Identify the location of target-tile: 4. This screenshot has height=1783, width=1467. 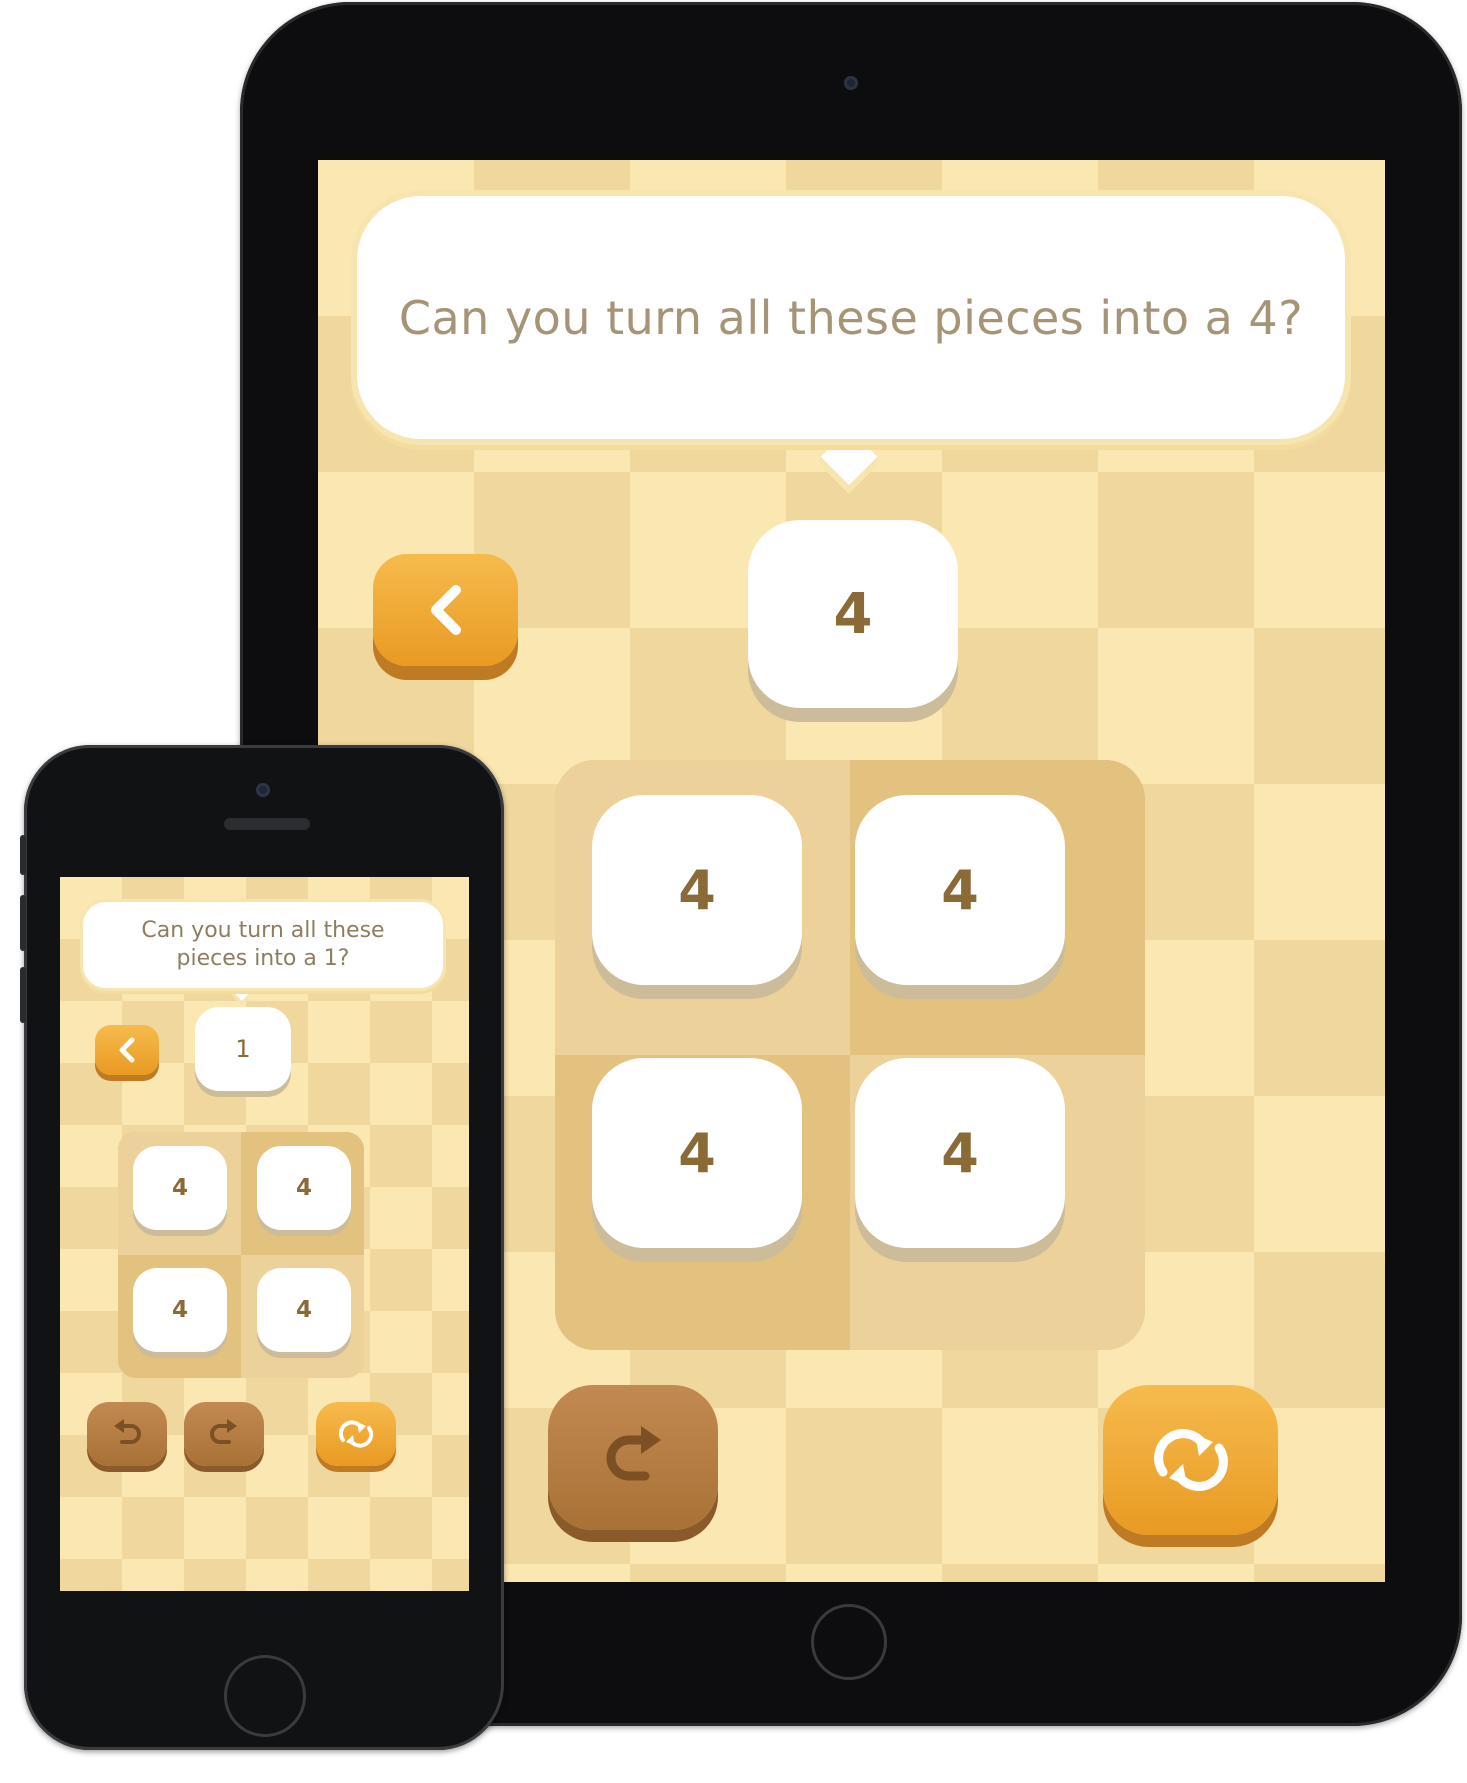
(853, 614).